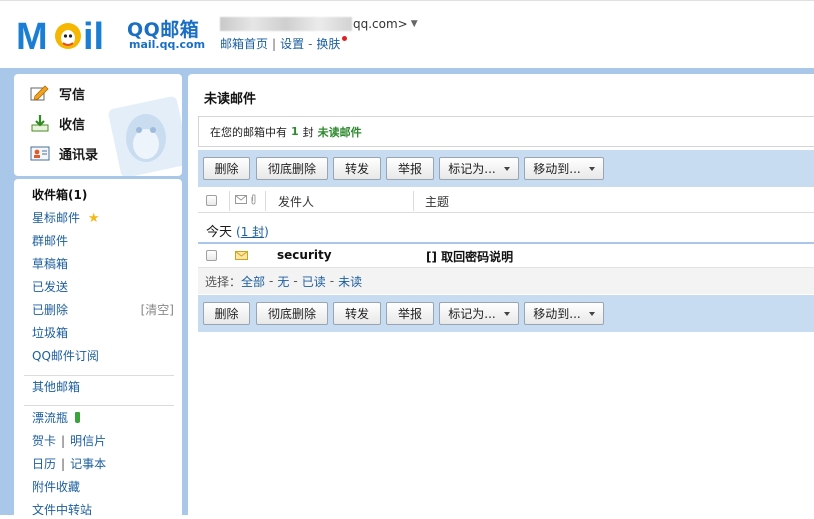 The image size is (814, 519). I want to click on sidebar-divider, so click(99, 405).